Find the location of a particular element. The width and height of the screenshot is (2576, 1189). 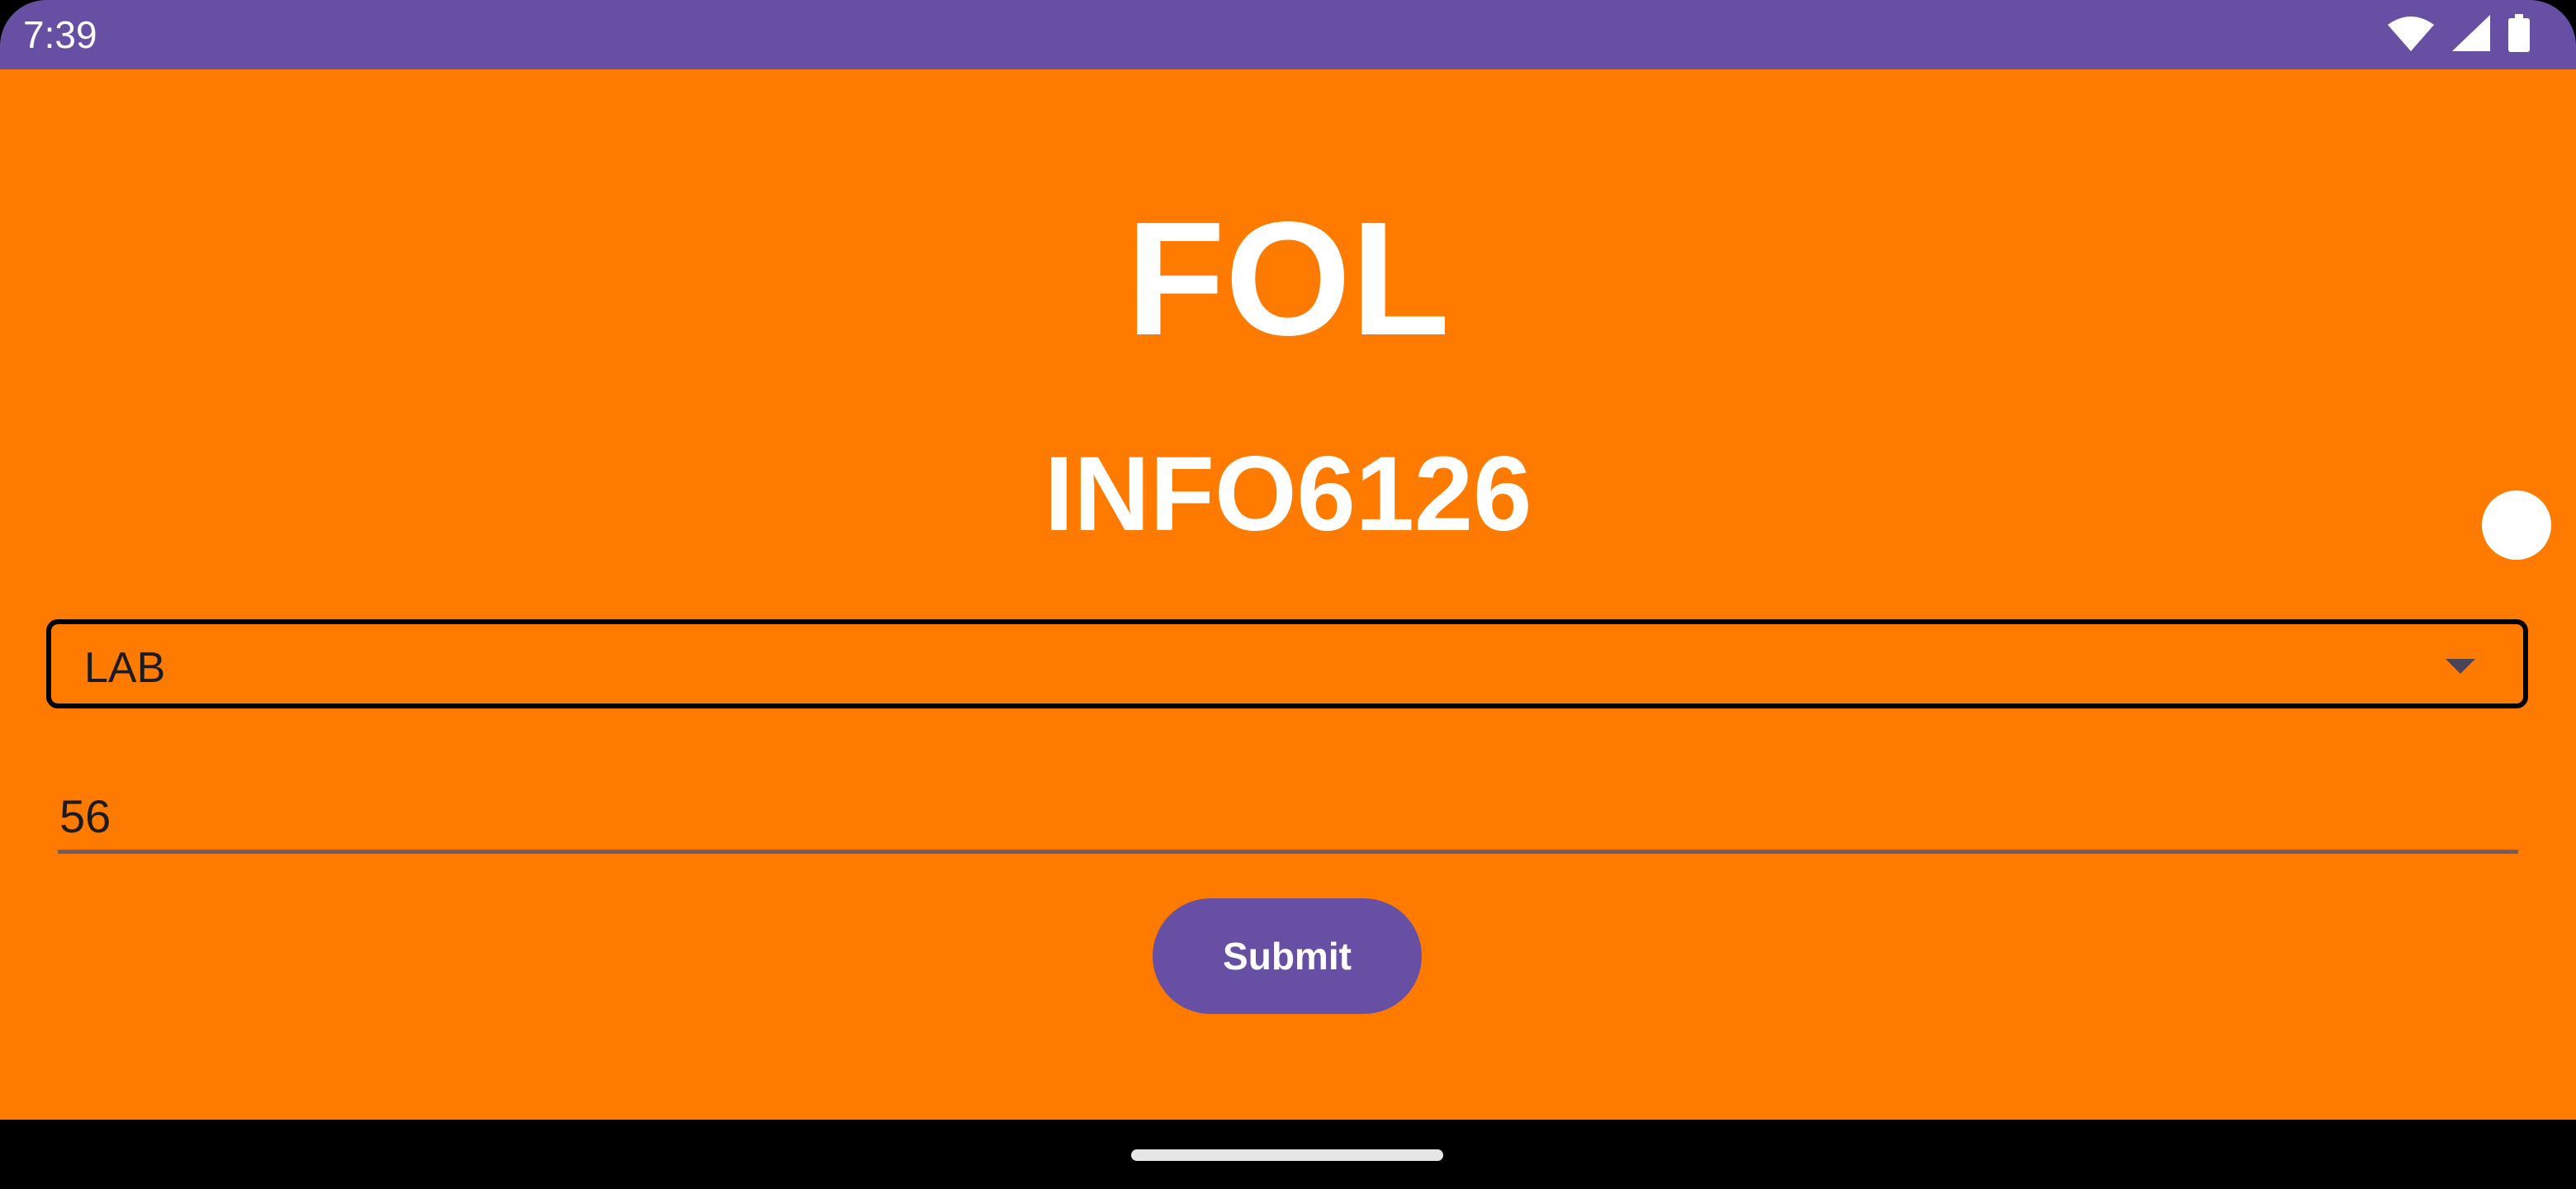

status-time: 7:39 is located at coordinates (60, 34).